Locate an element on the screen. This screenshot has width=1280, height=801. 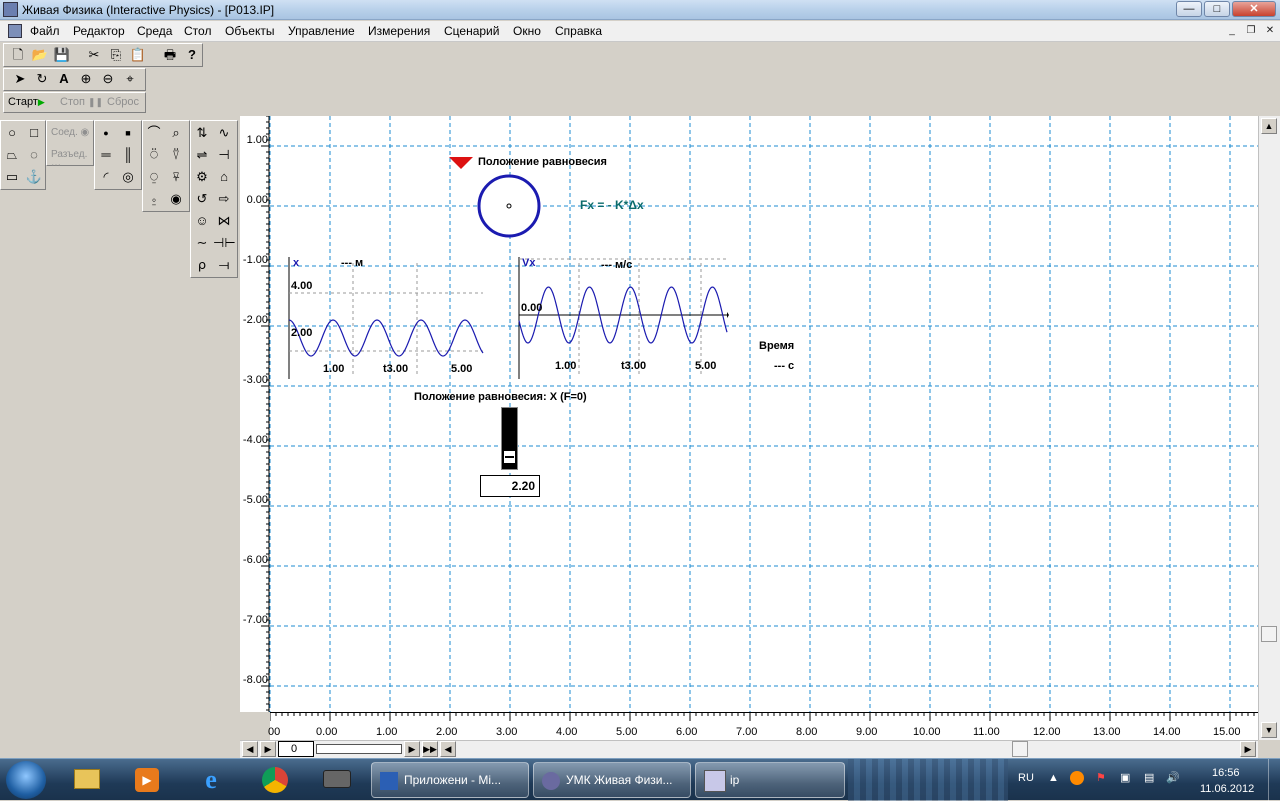
stop-button: Стоп ❚❚ is located at coordinates (81, 102).